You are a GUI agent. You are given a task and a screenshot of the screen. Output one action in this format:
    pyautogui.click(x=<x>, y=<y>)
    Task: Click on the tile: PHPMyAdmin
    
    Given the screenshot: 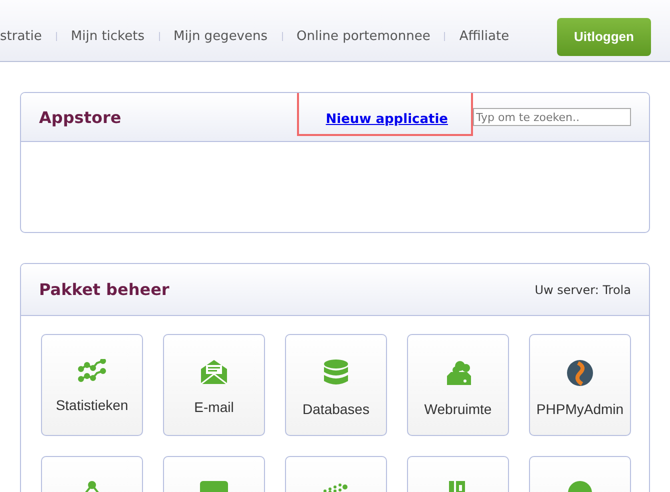 What is the action you would take?
    pyautogui.click(x=580, y=385)
    